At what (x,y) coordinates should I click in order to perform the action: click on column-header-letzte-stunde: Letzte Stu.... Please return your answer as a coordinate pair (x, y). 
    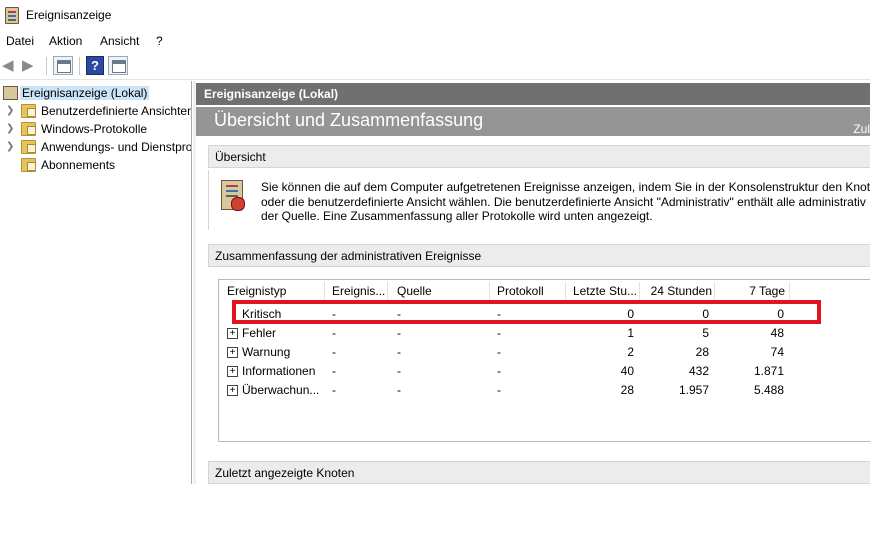
    Looking at the image, I should click on (603, 292).